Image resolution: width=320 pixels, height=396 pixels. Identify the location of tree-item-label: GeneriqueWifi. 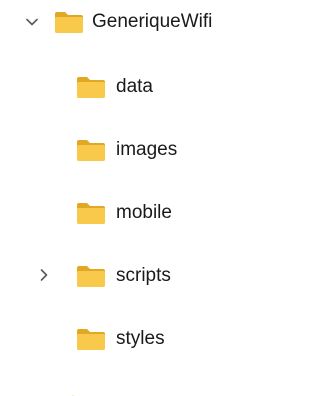
(152, 21).